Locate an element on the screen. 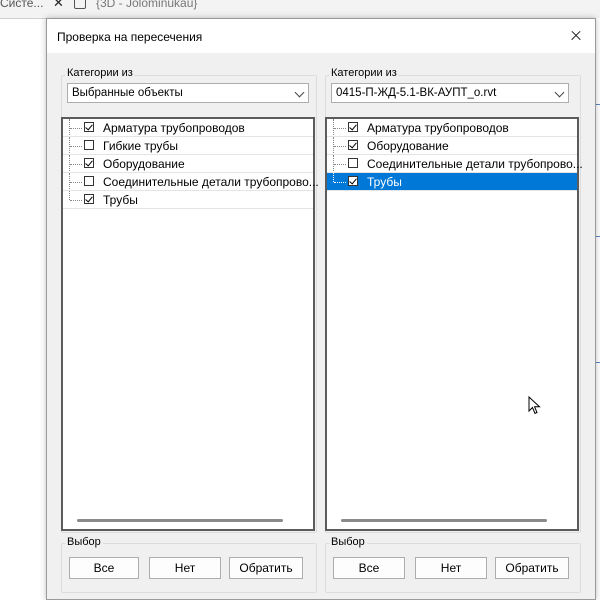 The image size is (600, 600). background-tab-strip: Систе... ✕ {3D - Jolominukau} is located at coordinates (300, 9).